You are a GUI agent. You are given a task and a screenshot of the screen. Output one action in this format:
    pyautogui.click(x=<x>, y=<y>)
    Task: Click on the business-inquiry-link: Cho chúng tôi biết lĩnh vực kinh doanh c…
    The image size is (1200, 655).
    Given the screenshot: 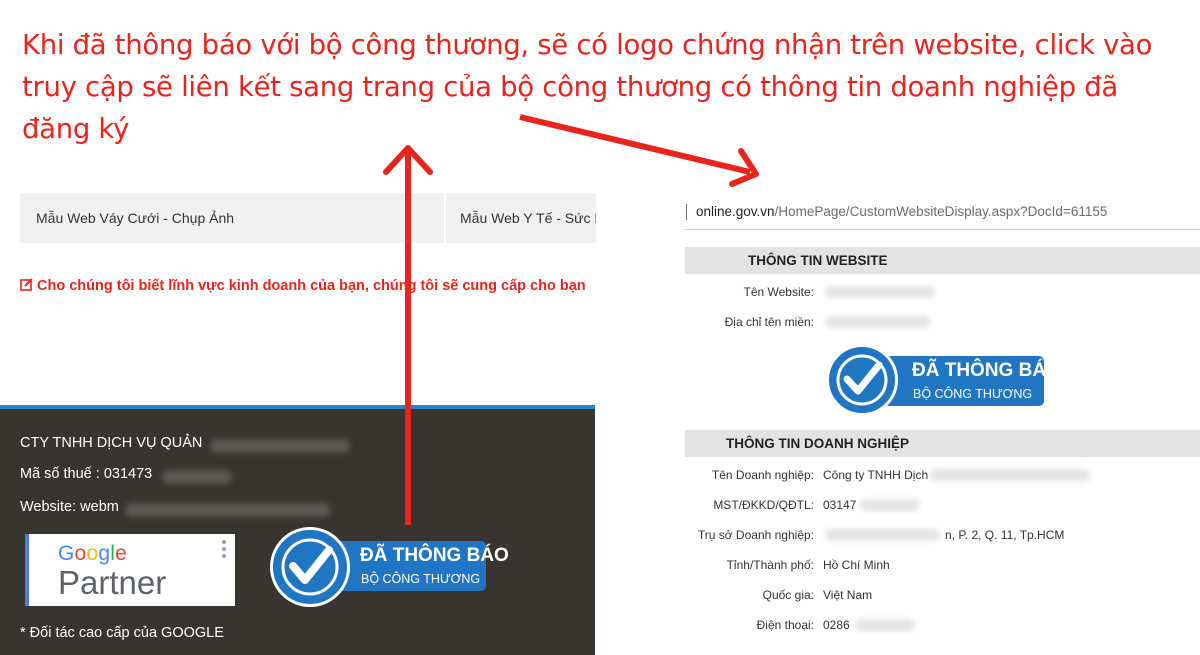 What is the action you would take?
    pyautogui.click(x=307, y=286)
    